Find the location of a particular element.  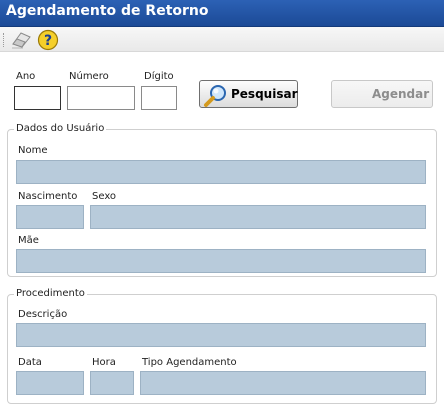

nascimento-label: Nascimento is located at coordinates (48, 196).